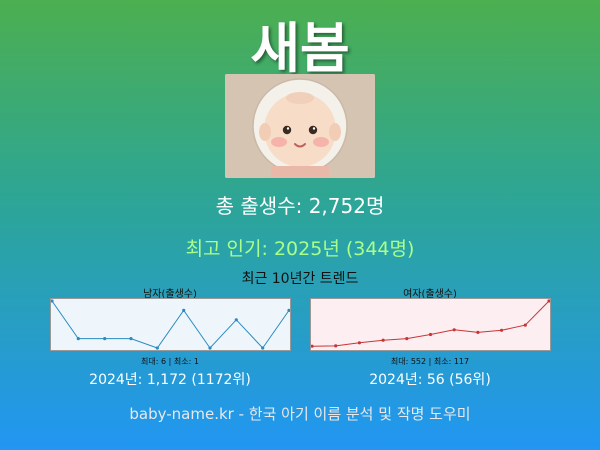 Image resolution: width=600 pixels, height=450 pixels. I want to click on male-minmax: 최대: 6 | 최소: 1, so click(170, 361).